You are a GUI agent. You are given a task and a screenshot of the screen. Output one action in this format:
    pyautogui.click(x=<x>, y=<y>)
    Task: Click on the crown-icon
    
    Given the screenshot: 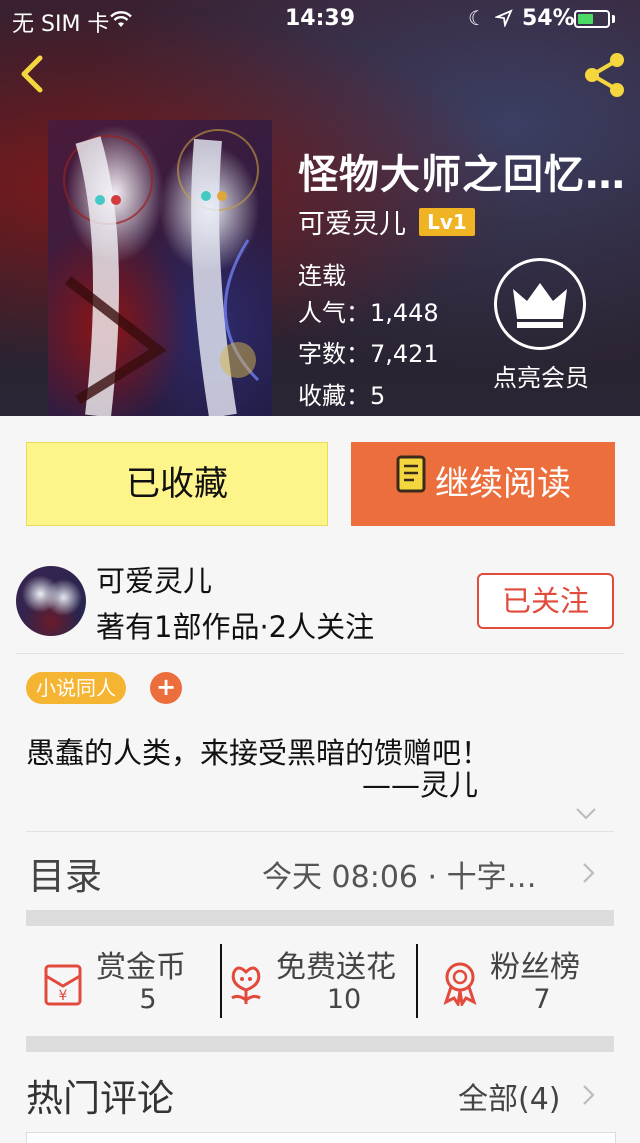 What is the action you would take?
    pyautogui.click(x=540, y=305)
    